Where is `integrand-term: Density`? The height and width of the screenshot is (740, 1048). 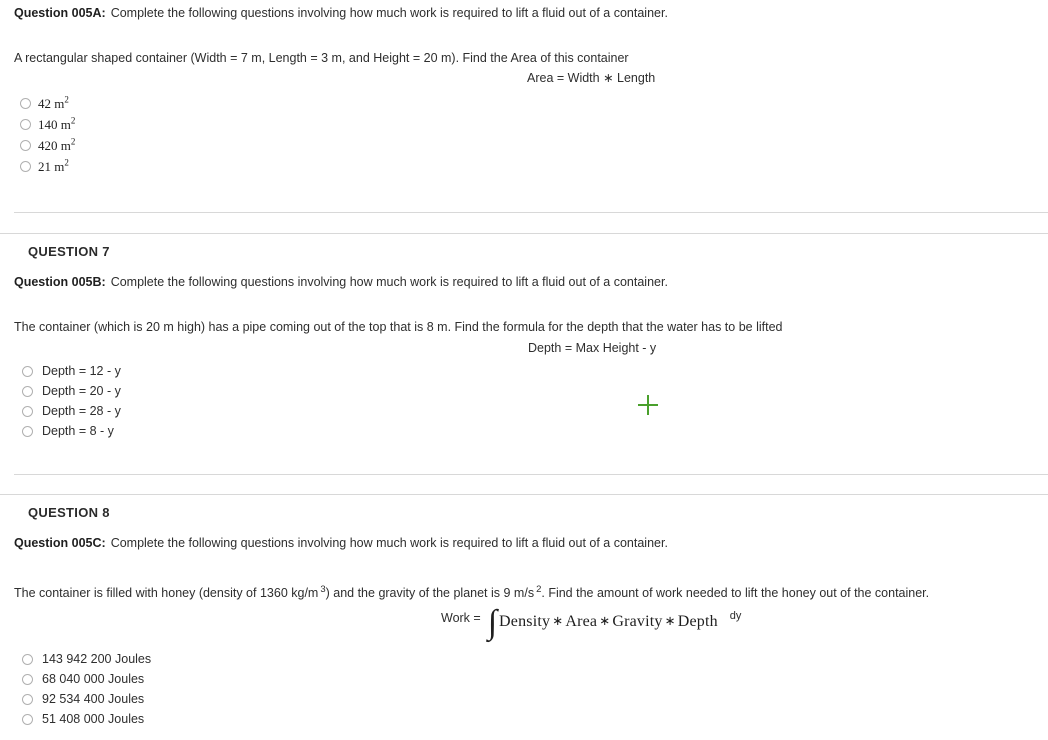
integrand-term: Density is located at coordinates (525, 621).